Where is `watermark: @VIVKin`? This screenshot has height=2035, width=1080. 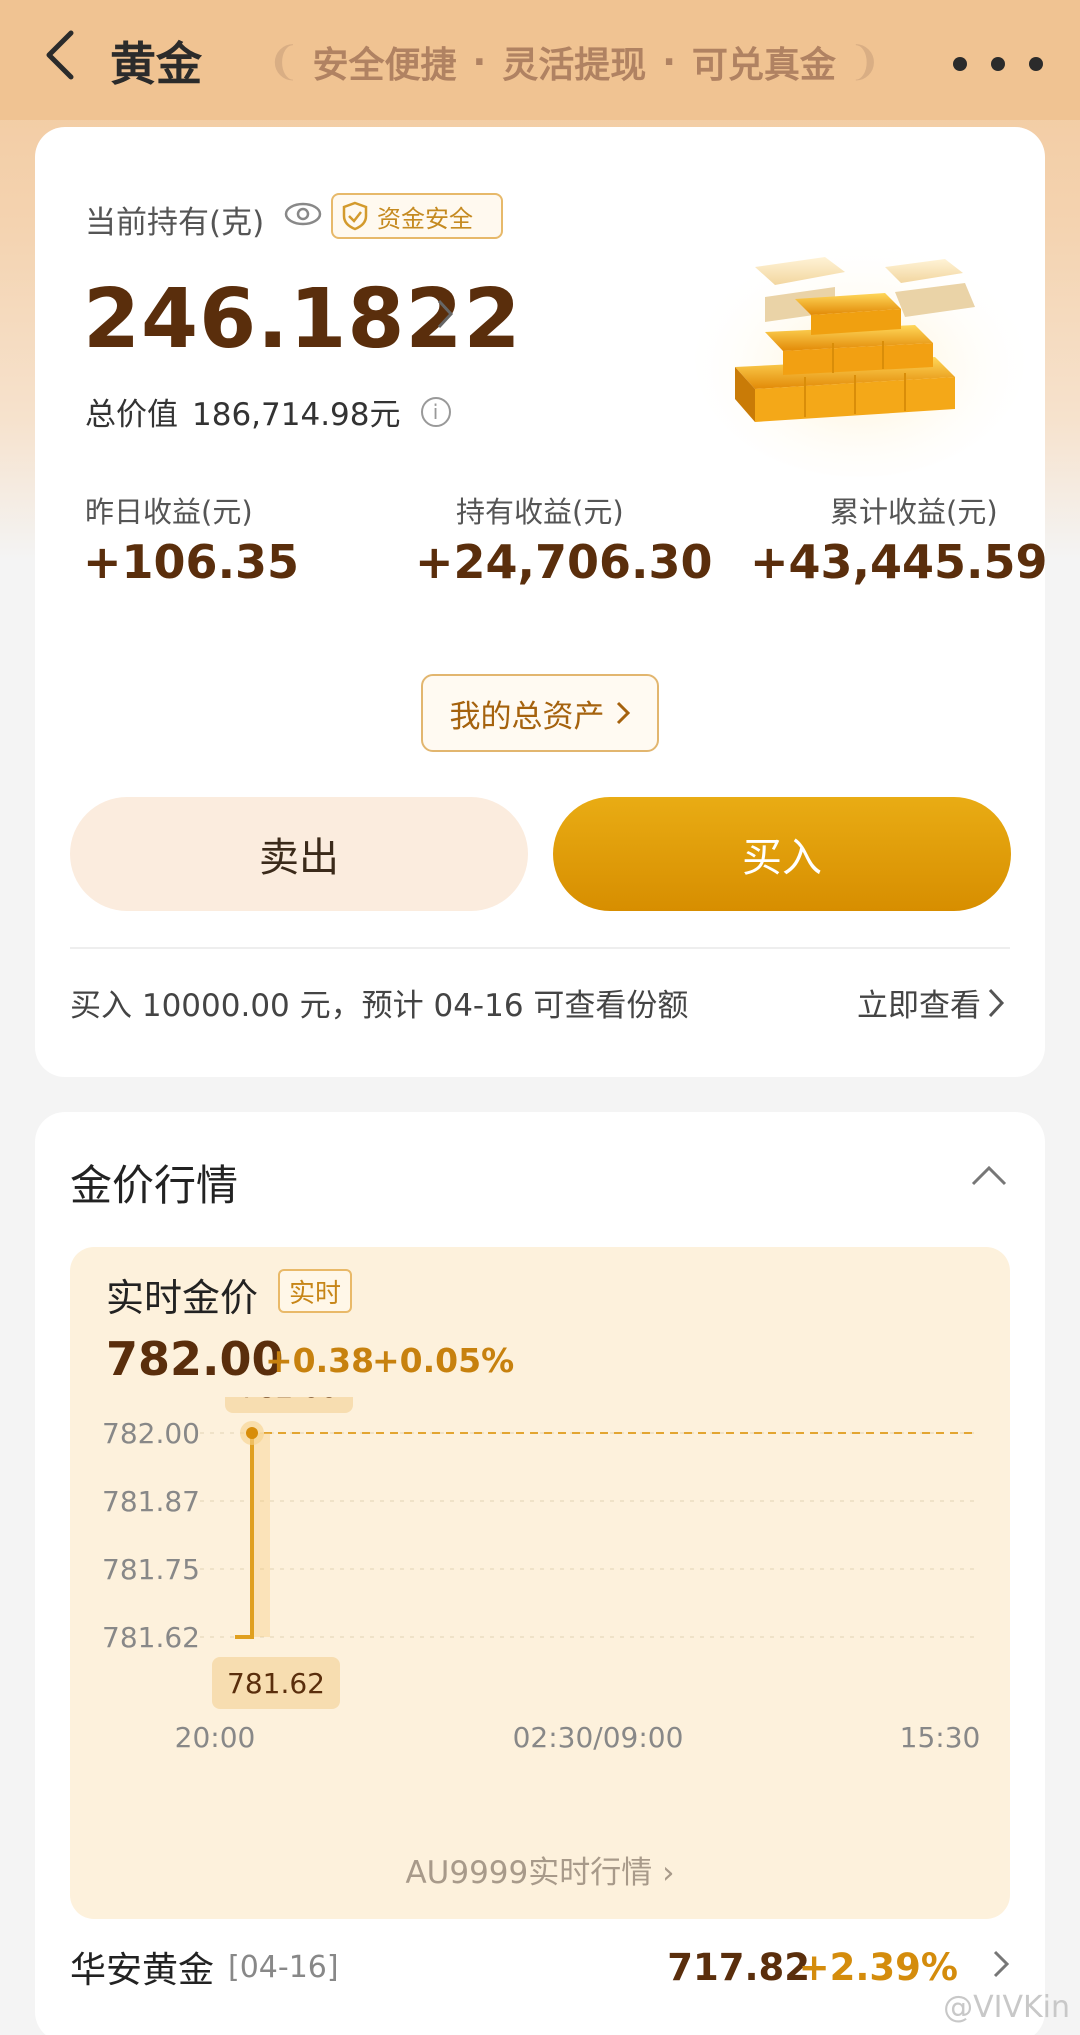 watermark: @VIVKin is located at coordinates (1006, 2007).